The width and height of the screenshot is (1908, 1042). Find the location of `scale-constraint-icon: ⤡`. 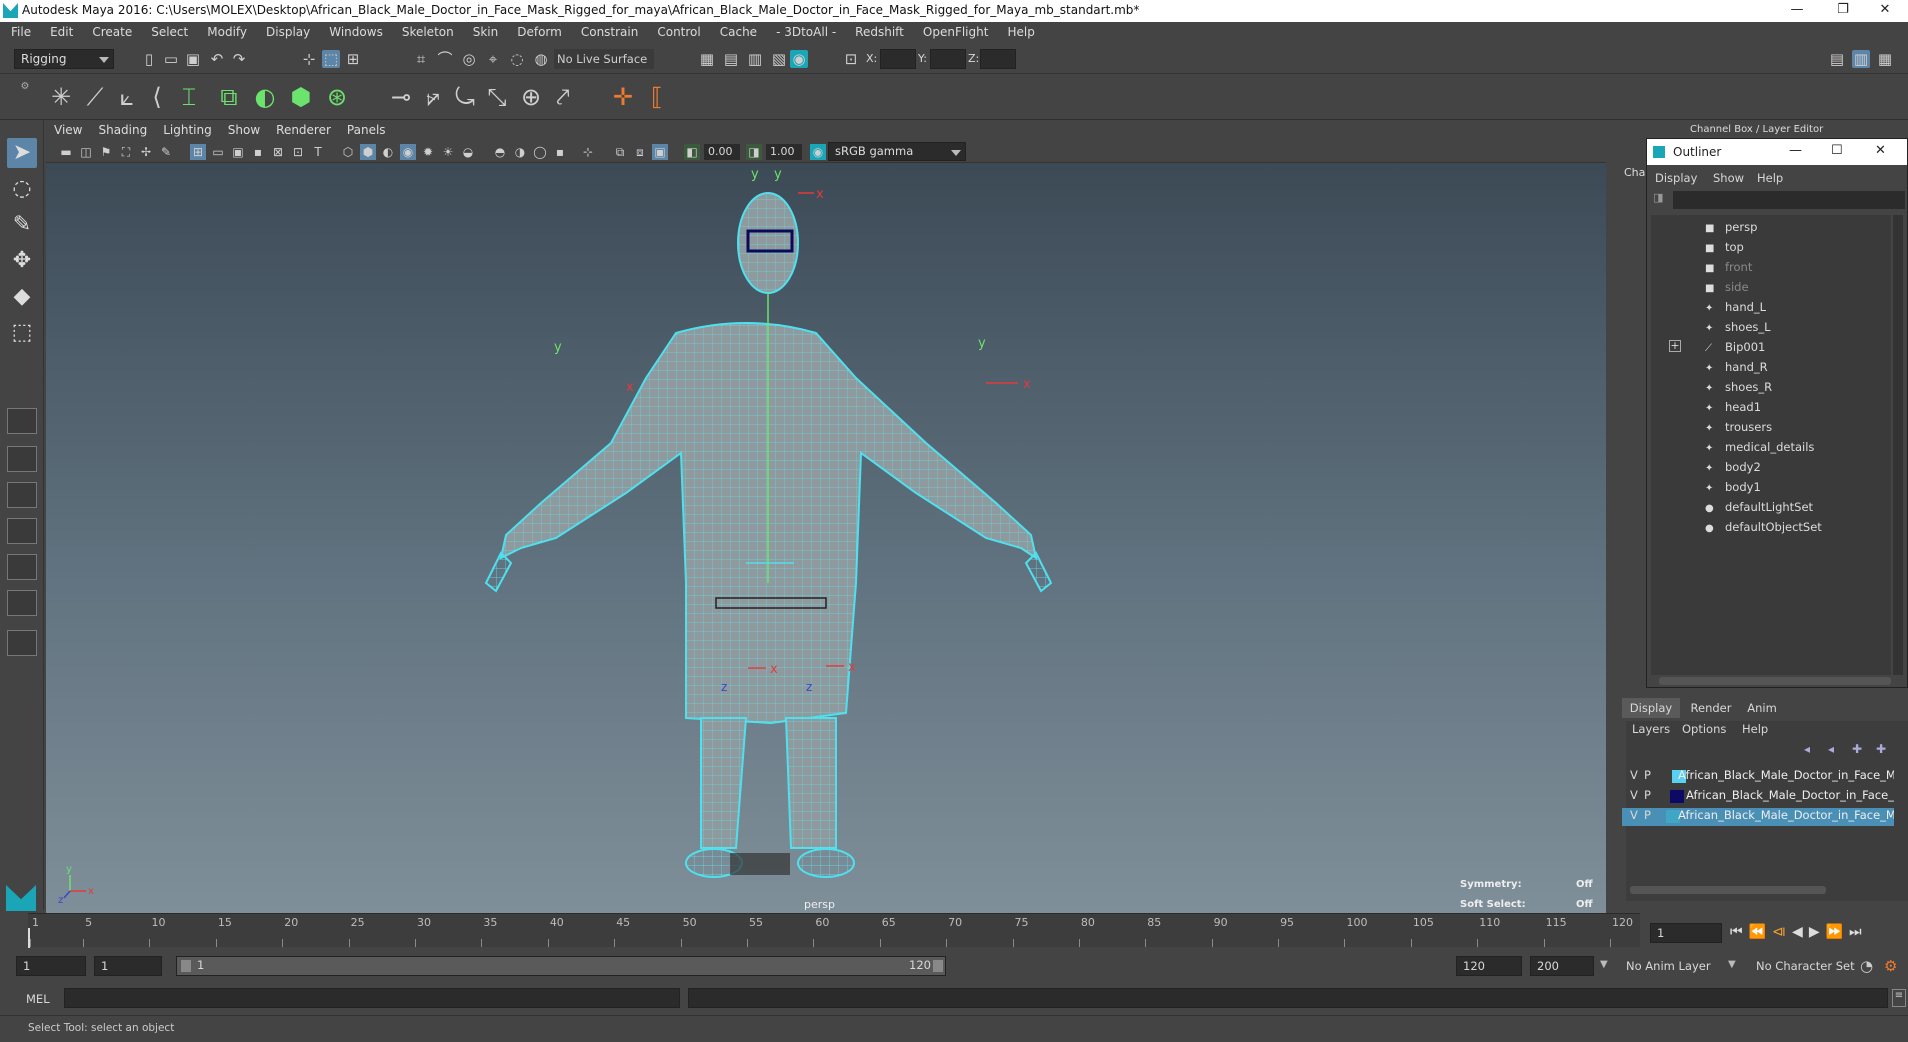

scale-constraint-icon: ⤡ is located at coordinates (497, 97).